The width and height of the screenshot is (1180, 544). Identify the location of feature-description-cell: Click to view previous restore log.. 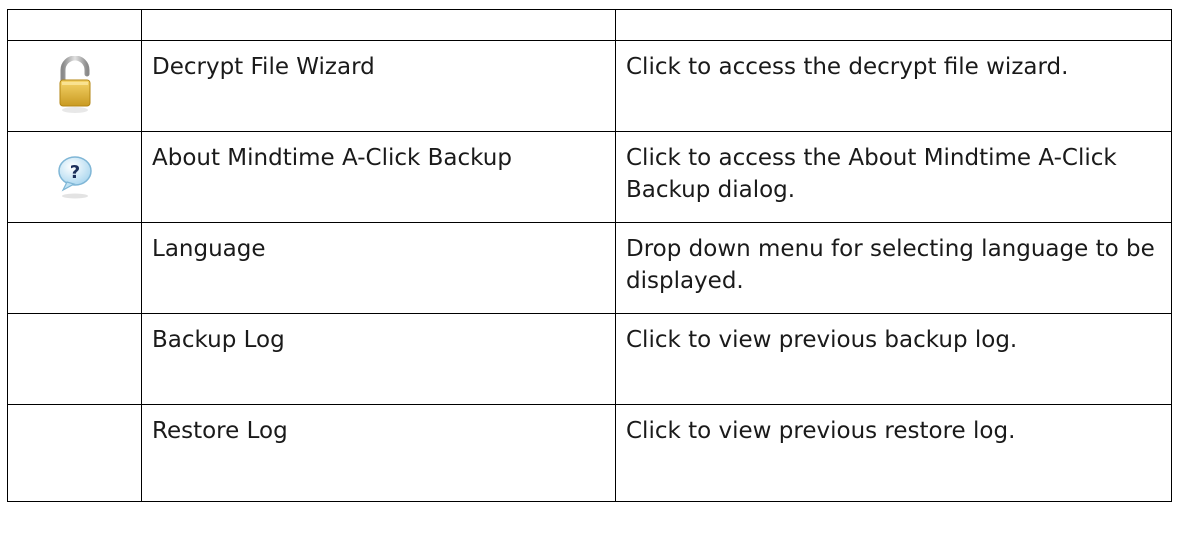
(893, 453).